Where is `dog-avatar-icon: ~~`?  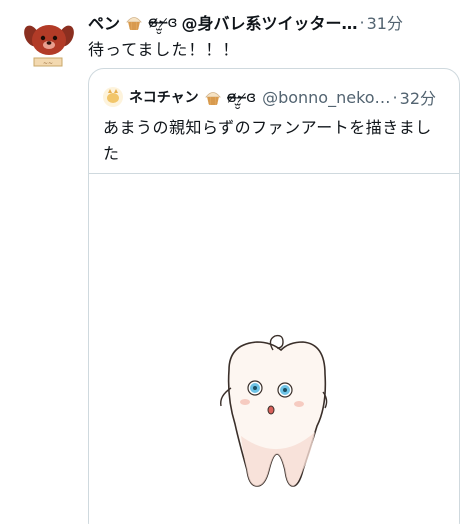
dog-avatar-icon: ~~ is located at coordinates (49, 43).